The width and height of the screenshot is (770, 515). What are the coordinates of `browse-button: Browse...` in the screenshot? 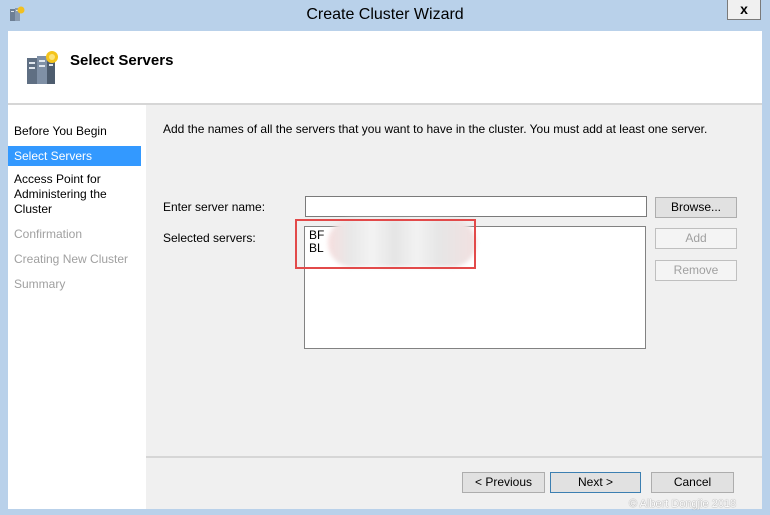 It's located at (696, 207).